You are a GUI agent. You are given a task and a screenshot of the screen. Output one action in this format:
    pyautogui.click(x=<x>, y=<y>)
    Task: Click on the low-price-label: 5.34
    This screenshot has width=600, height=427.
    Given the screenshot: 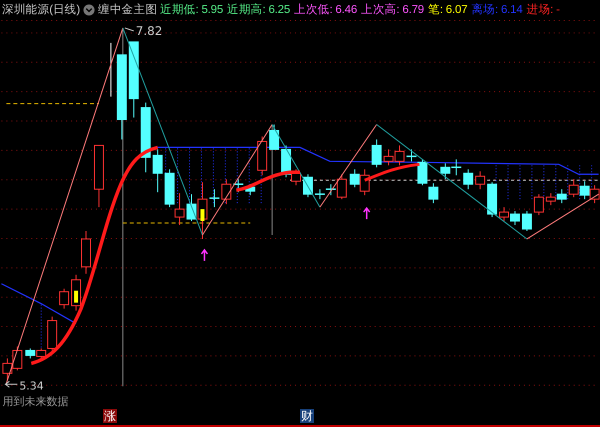 What is the action you would take?
    pyautogui.click(x=31, y=385)
    